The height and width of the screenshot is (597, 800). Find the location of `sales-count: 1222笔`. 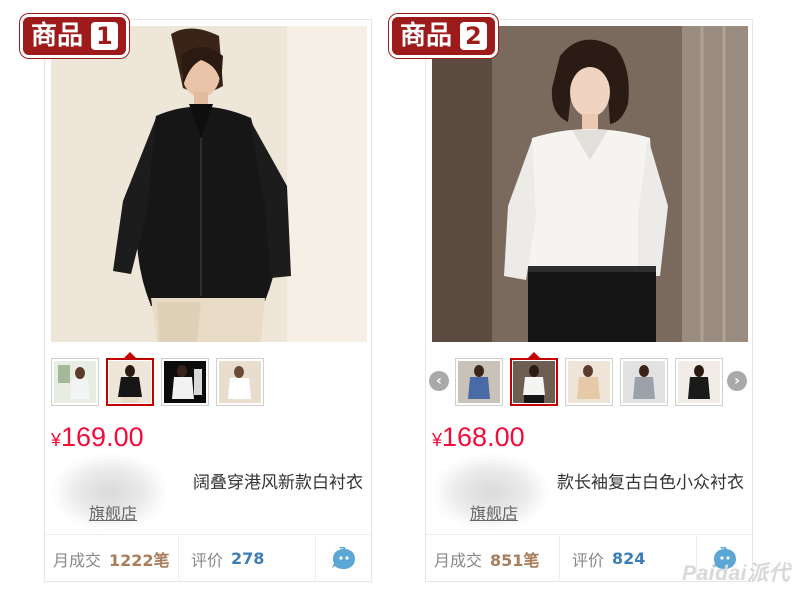

sales-count: 1222笔 is located at coordinates (139, 560).